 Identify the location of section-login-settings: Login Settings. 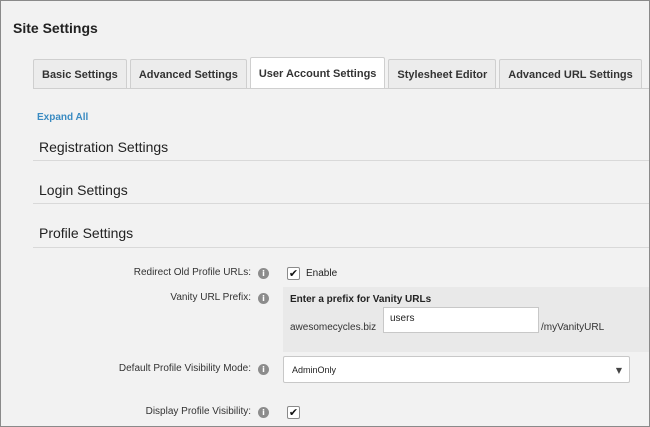
(83, 190).